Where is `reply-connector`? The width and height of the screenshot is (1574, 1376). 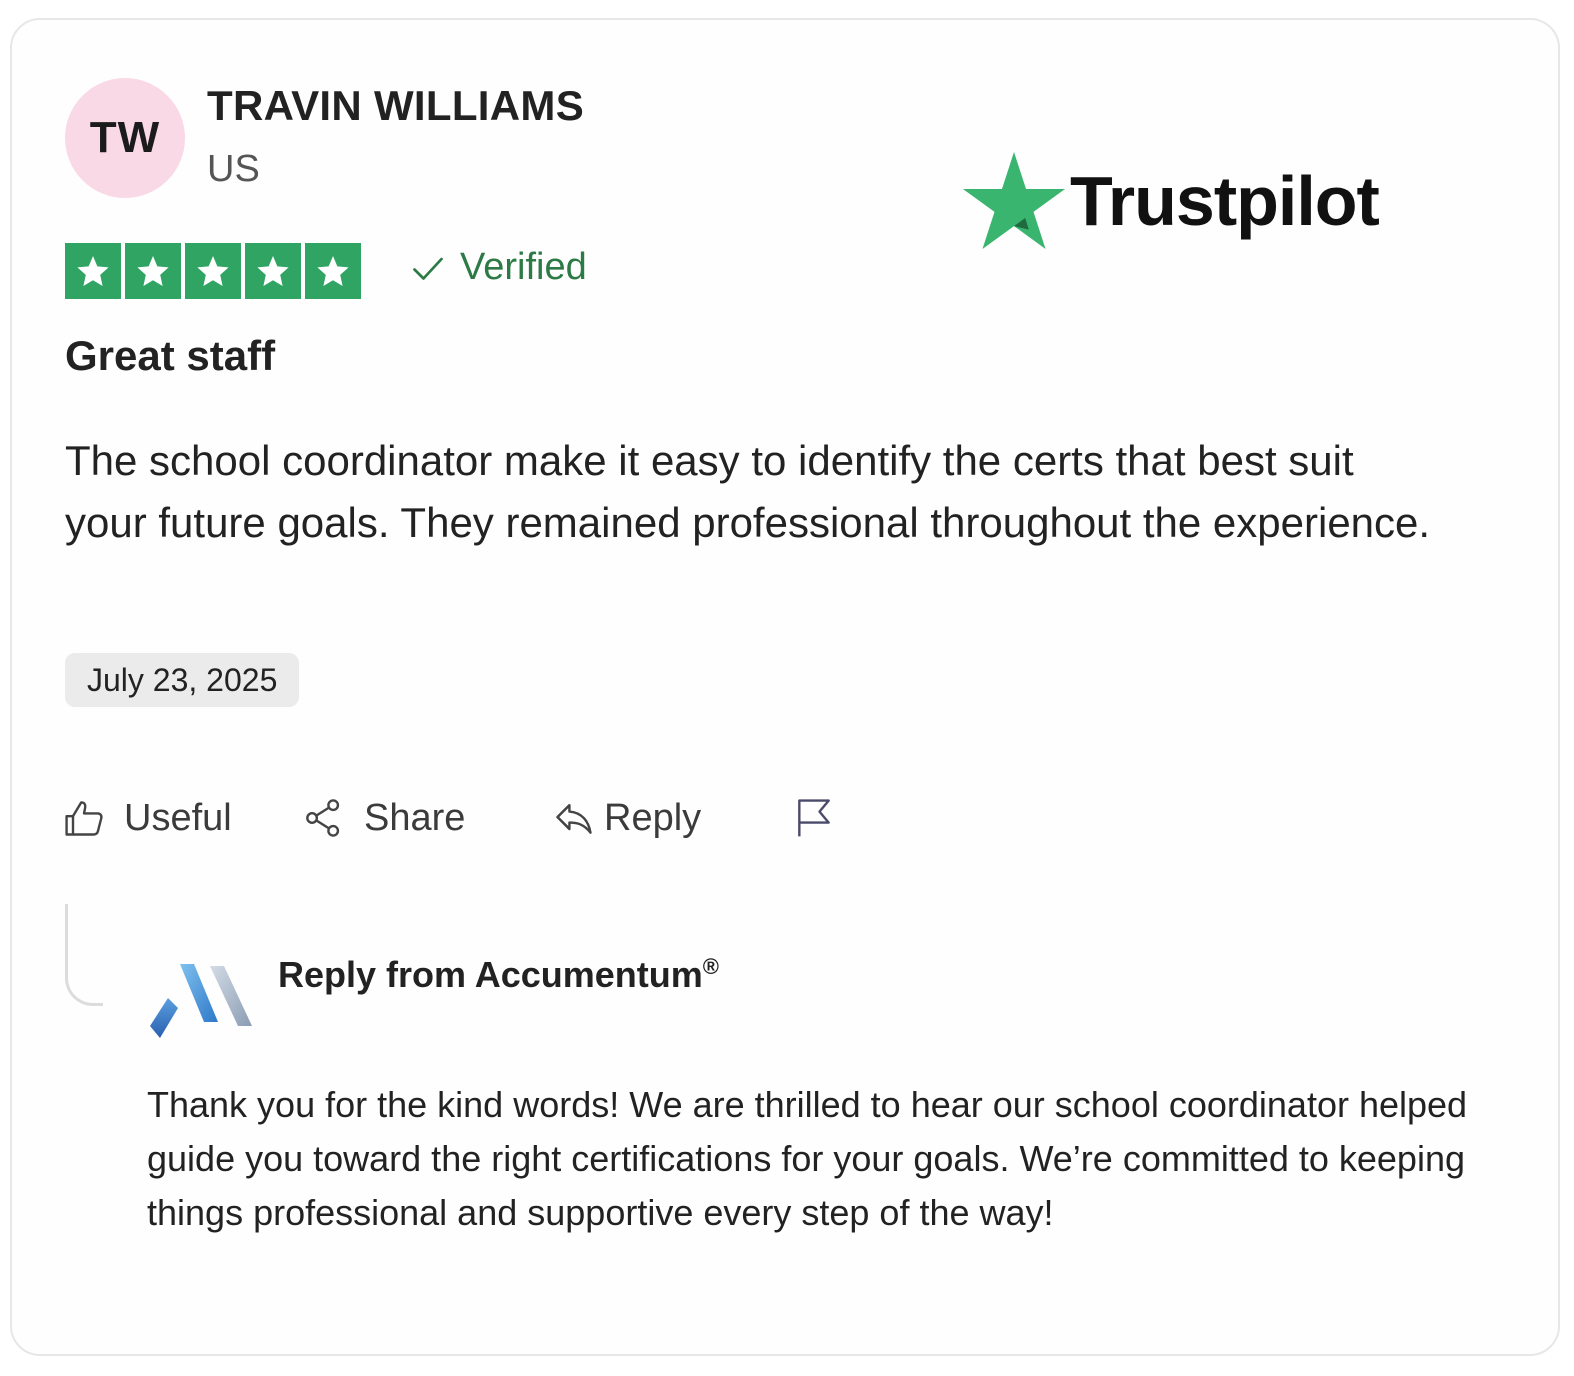
reply-connector is located at coordinates (84, 955).